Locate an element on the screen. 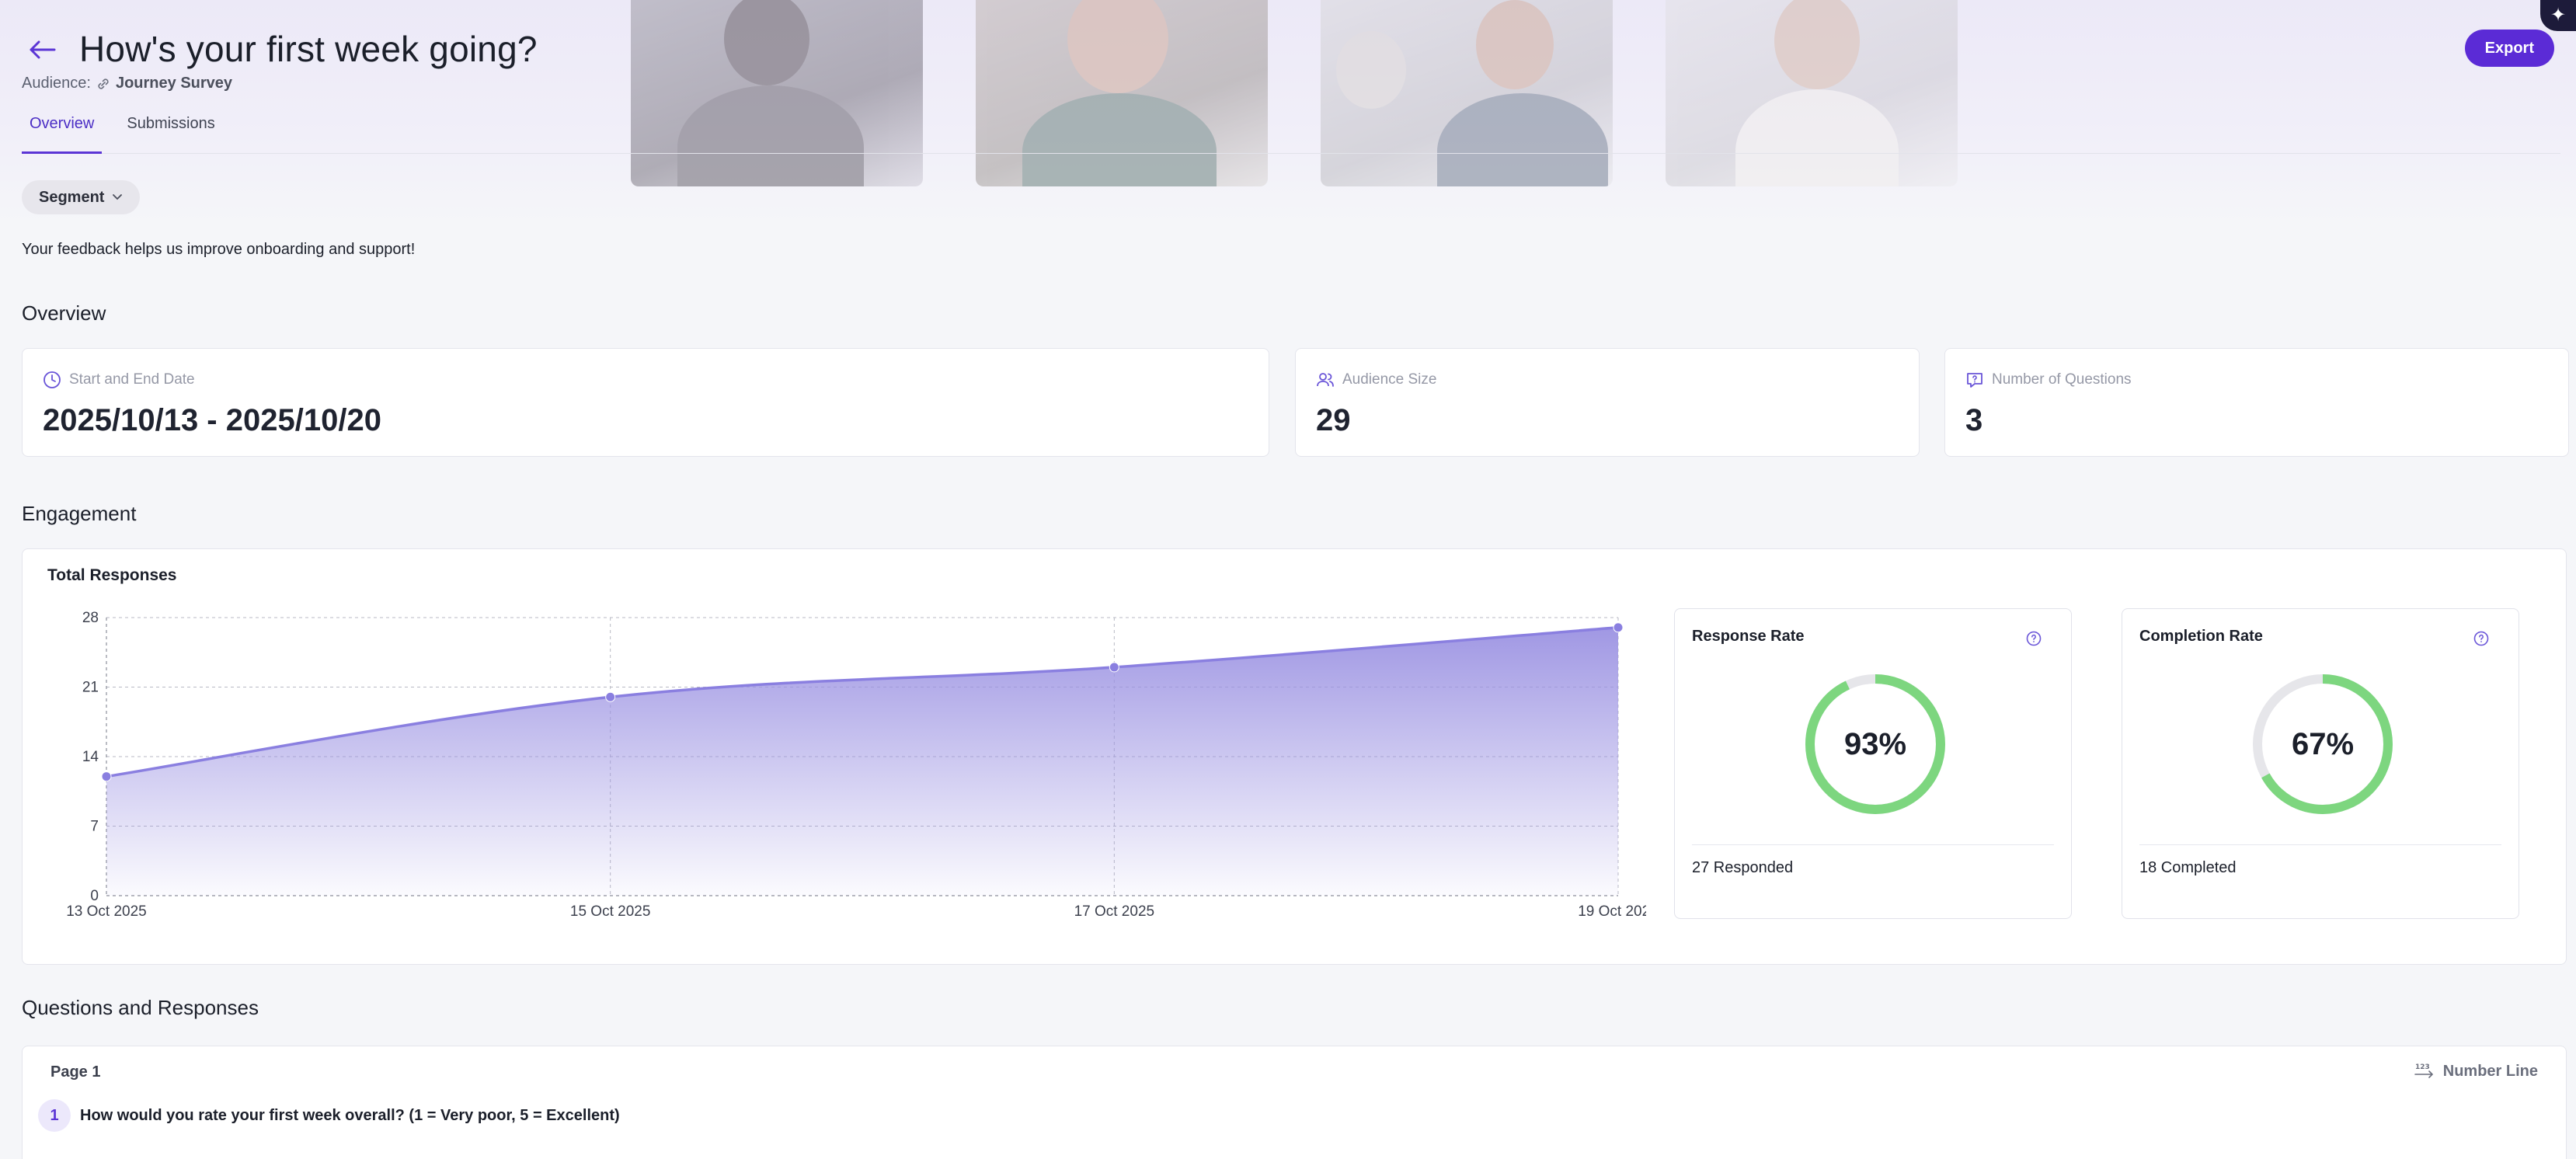 The width and height of the screenshot is (2576, 1159). x-tick-label: 19 Oct 2025 is located at coordinates (1612, 912).